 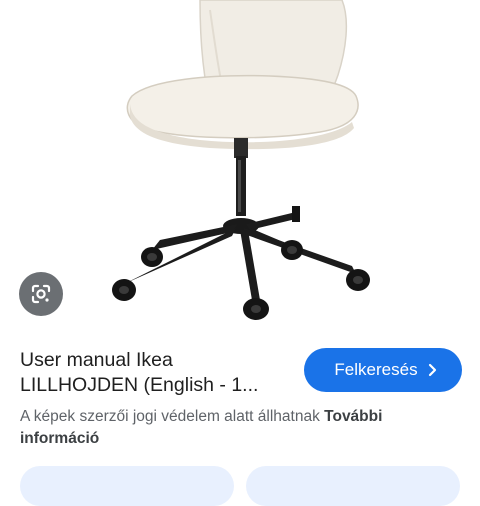 I want to click on chevron-right-icon, so click(x=433, y=370).